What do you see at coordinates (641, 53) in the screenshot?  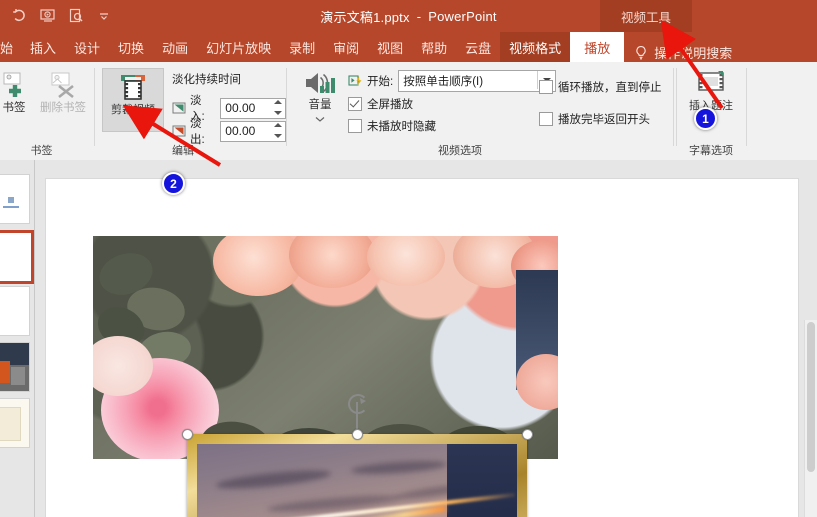 I see `lightbulb-icon` at bounding box center [641, 53].